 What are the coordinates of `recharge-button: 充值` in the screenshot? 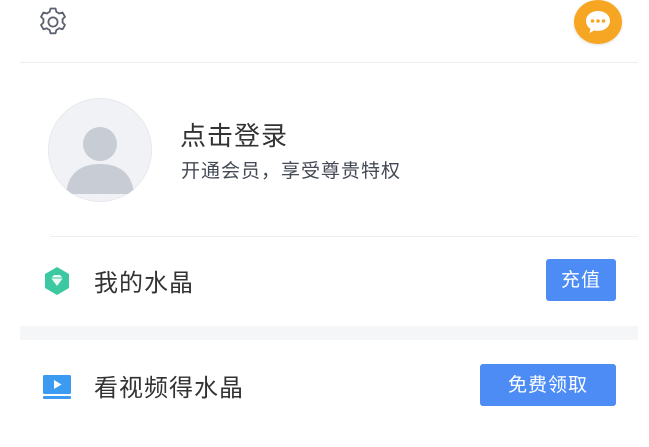 It's located at (581, 280).